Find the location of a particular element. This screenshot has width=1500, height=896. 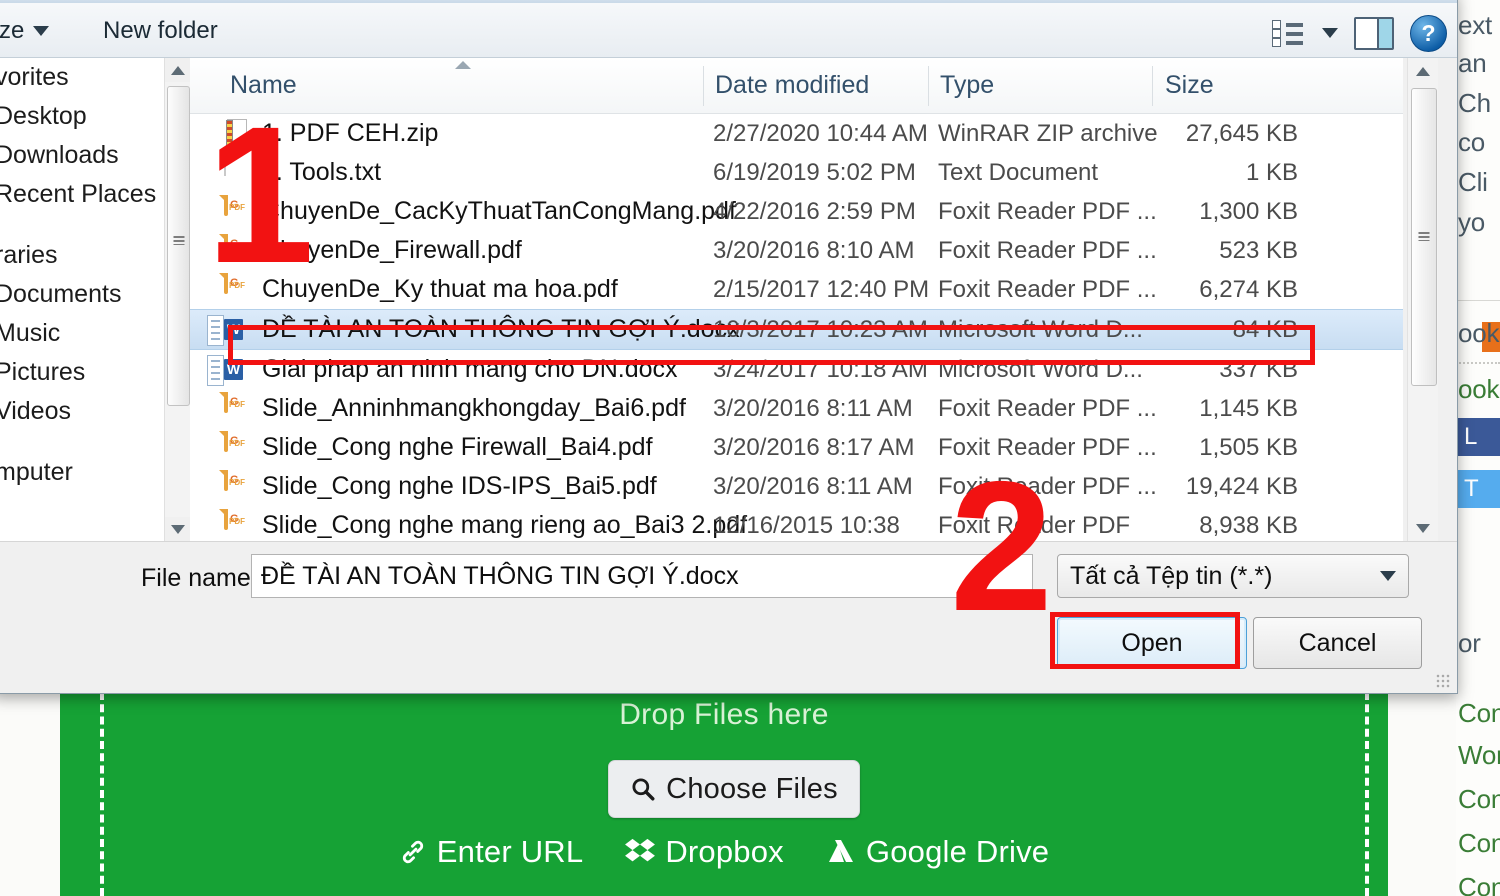

chevron-down-icon is located at coordinates (41, 31).